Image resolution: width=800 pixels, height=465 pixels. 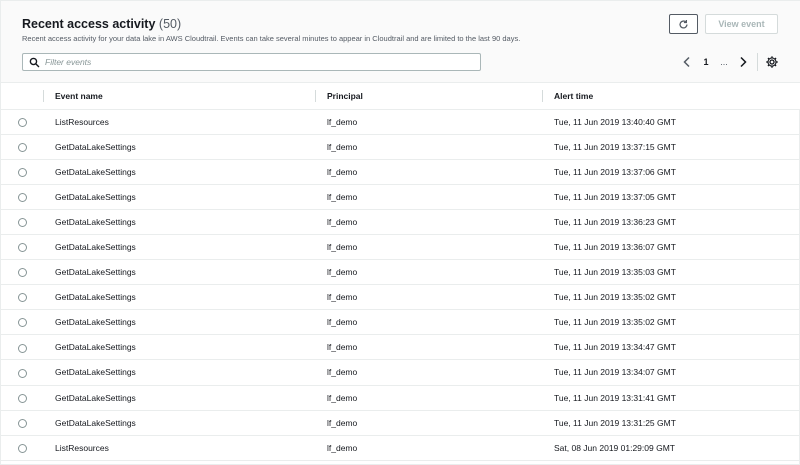 I want to click on title-text: Recent access activity, so click(x=89, y=24).